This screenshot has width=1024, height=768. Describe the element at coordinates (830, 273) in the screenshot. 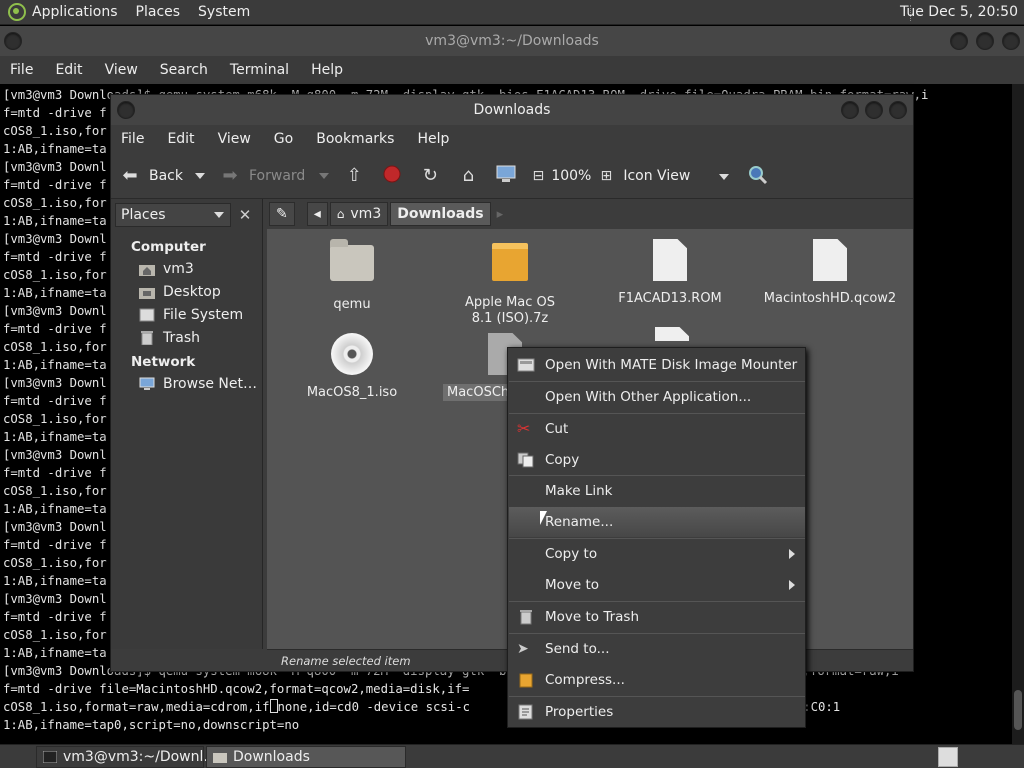

I see `file-item-macintoshhd-qcow2: MacintoshHD.qcow2` at that location.